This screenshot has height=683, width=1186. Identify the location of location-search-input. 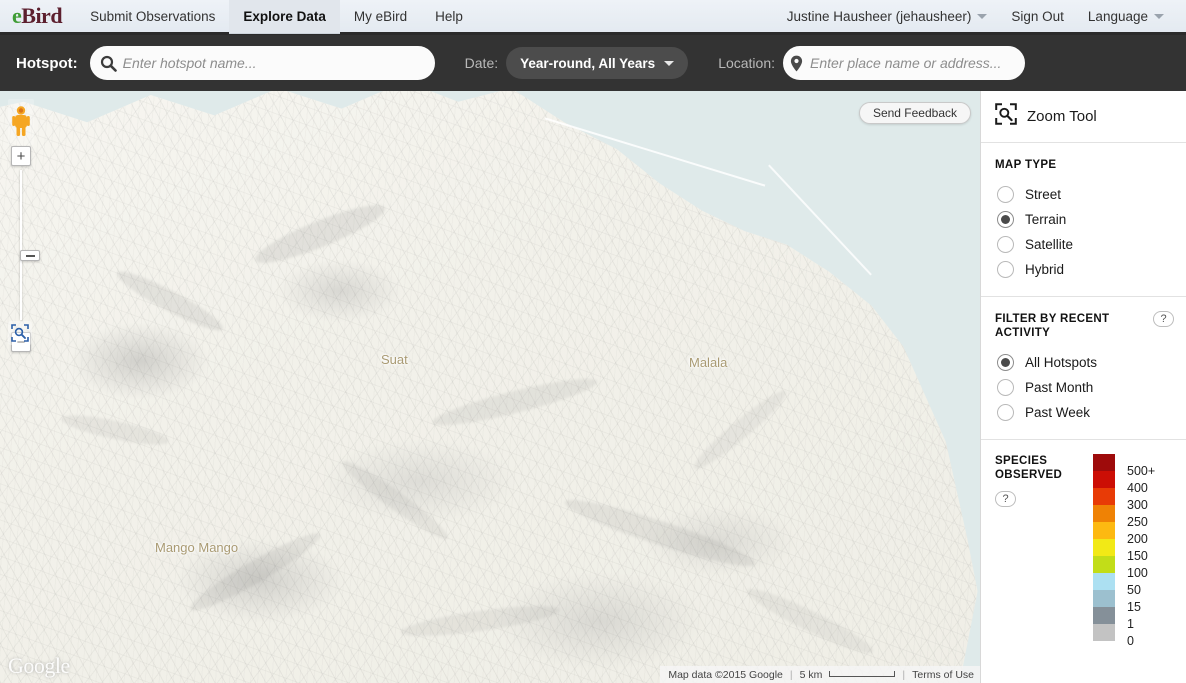
(916, 63).